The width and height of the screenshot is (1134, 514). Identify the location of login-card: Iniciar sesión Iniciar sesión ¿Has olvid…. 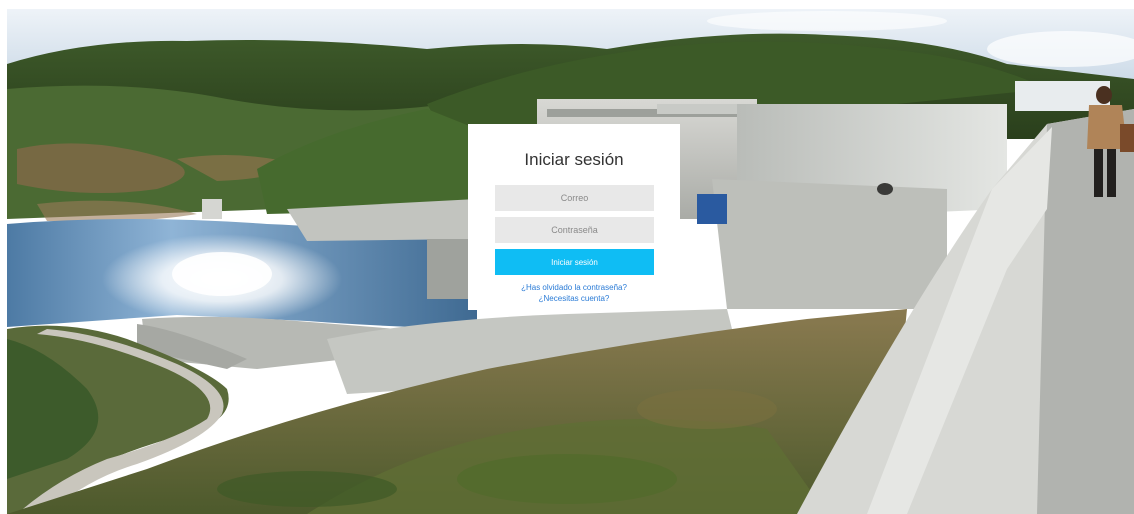
(574, 217).